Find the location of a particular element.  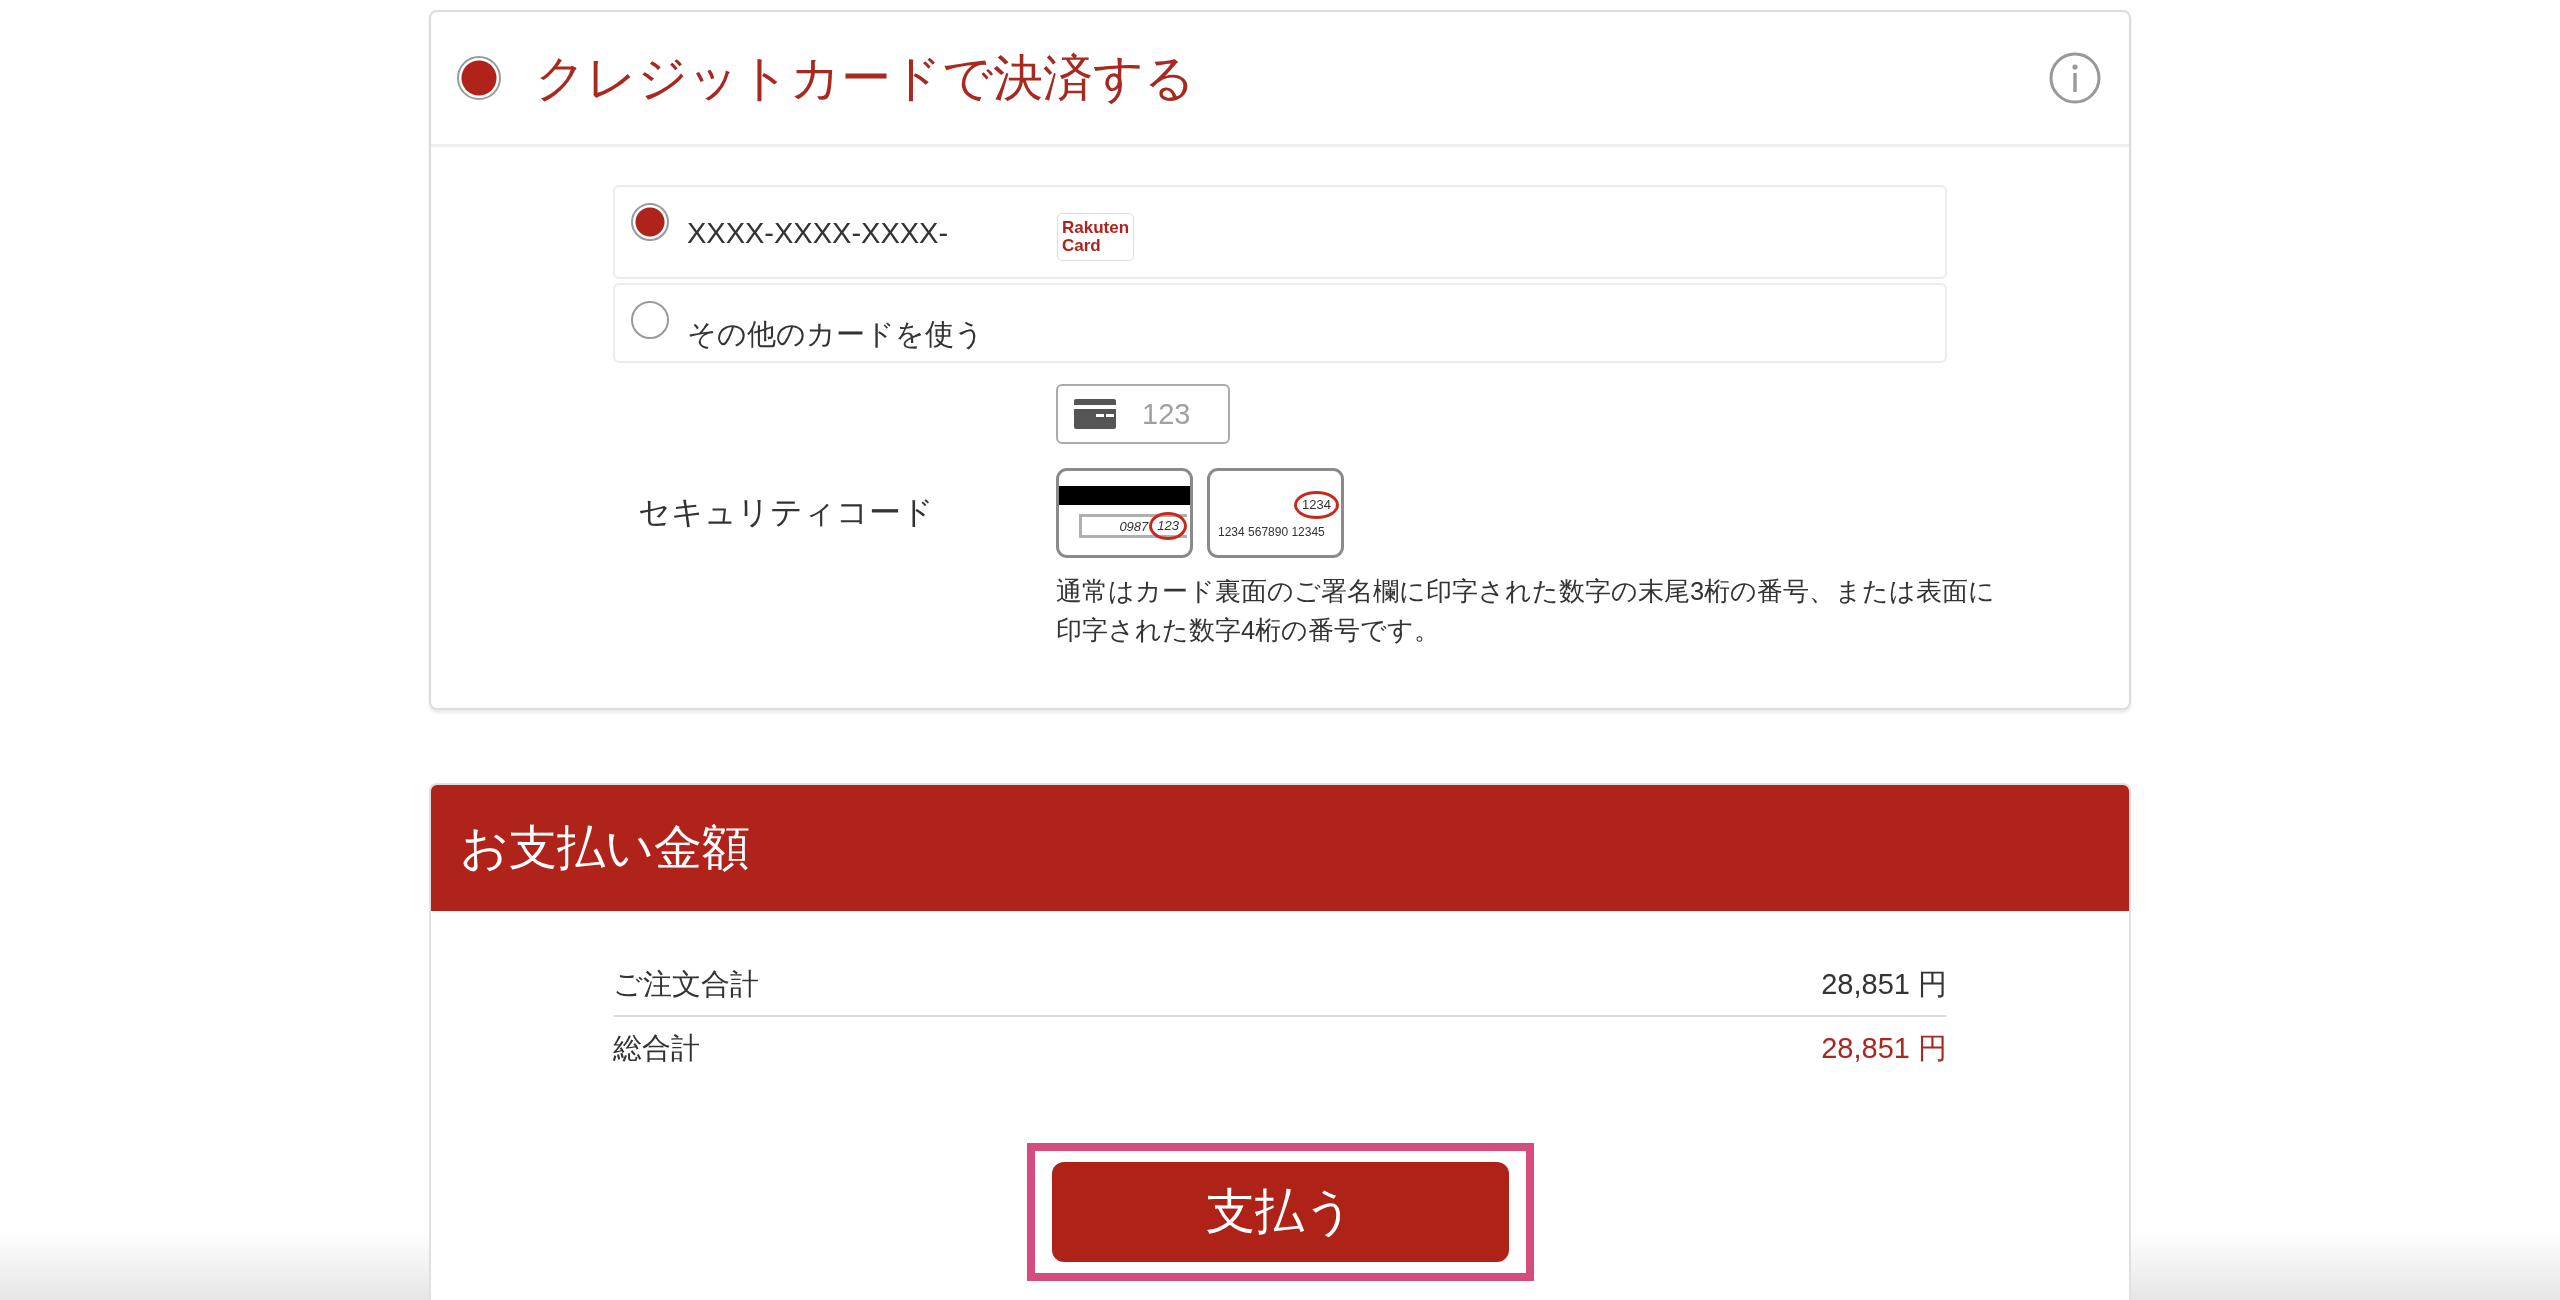

option-label: その他のカードを使う is located at coordinates (836, 334).